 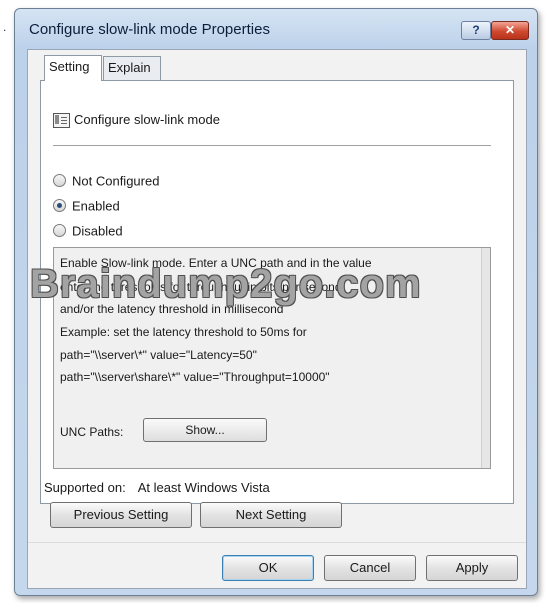 I want to click on radio-disabled: Disabled, so click(x=88, y=231).